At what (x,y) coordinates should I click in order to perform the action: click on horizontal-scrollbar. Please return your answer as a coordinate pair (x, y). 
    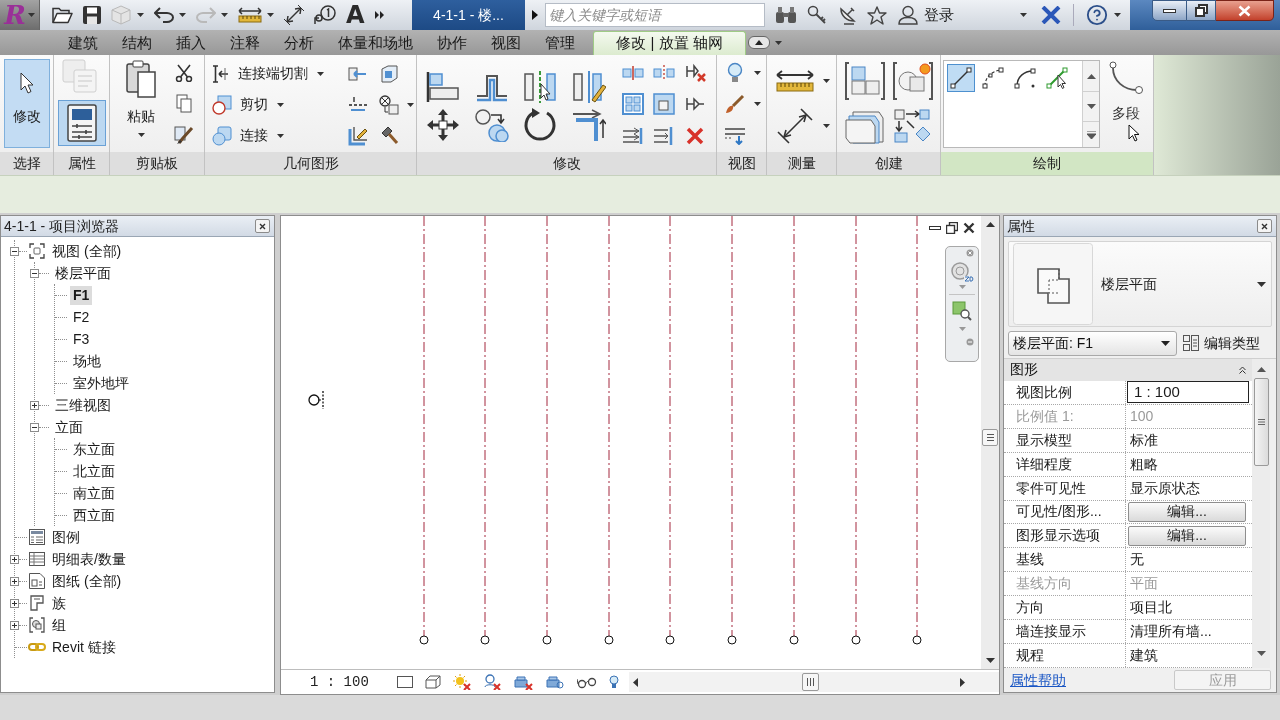
    Looking at the image, I should click on (813, 682).